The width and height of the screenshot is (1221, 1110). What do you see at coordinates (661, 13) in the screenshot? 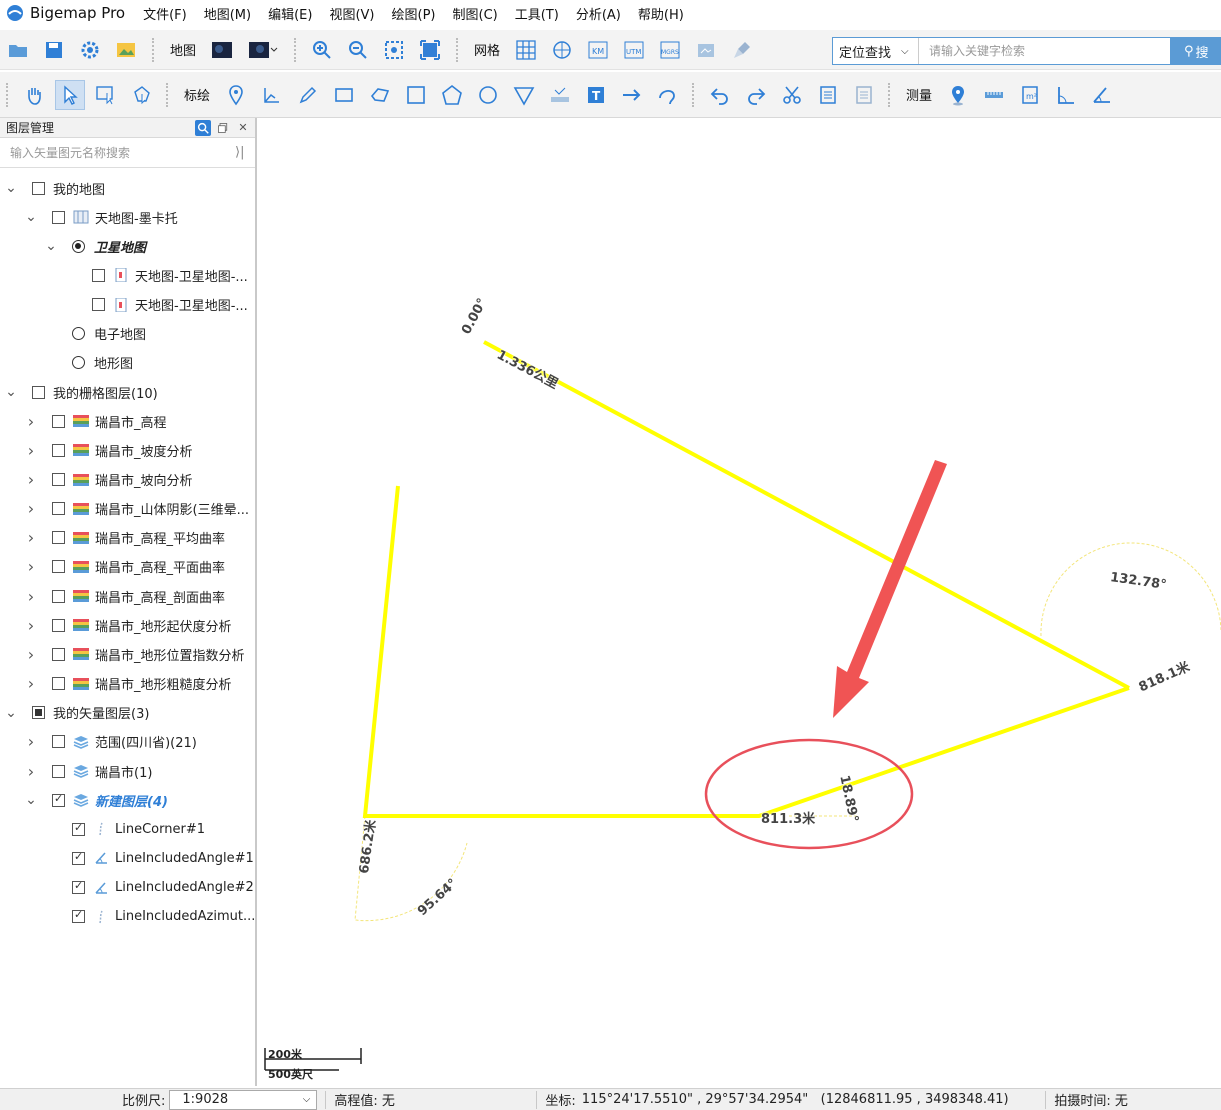
I see `menu-help: 帮助(H)` at bounding box center [661, 13].